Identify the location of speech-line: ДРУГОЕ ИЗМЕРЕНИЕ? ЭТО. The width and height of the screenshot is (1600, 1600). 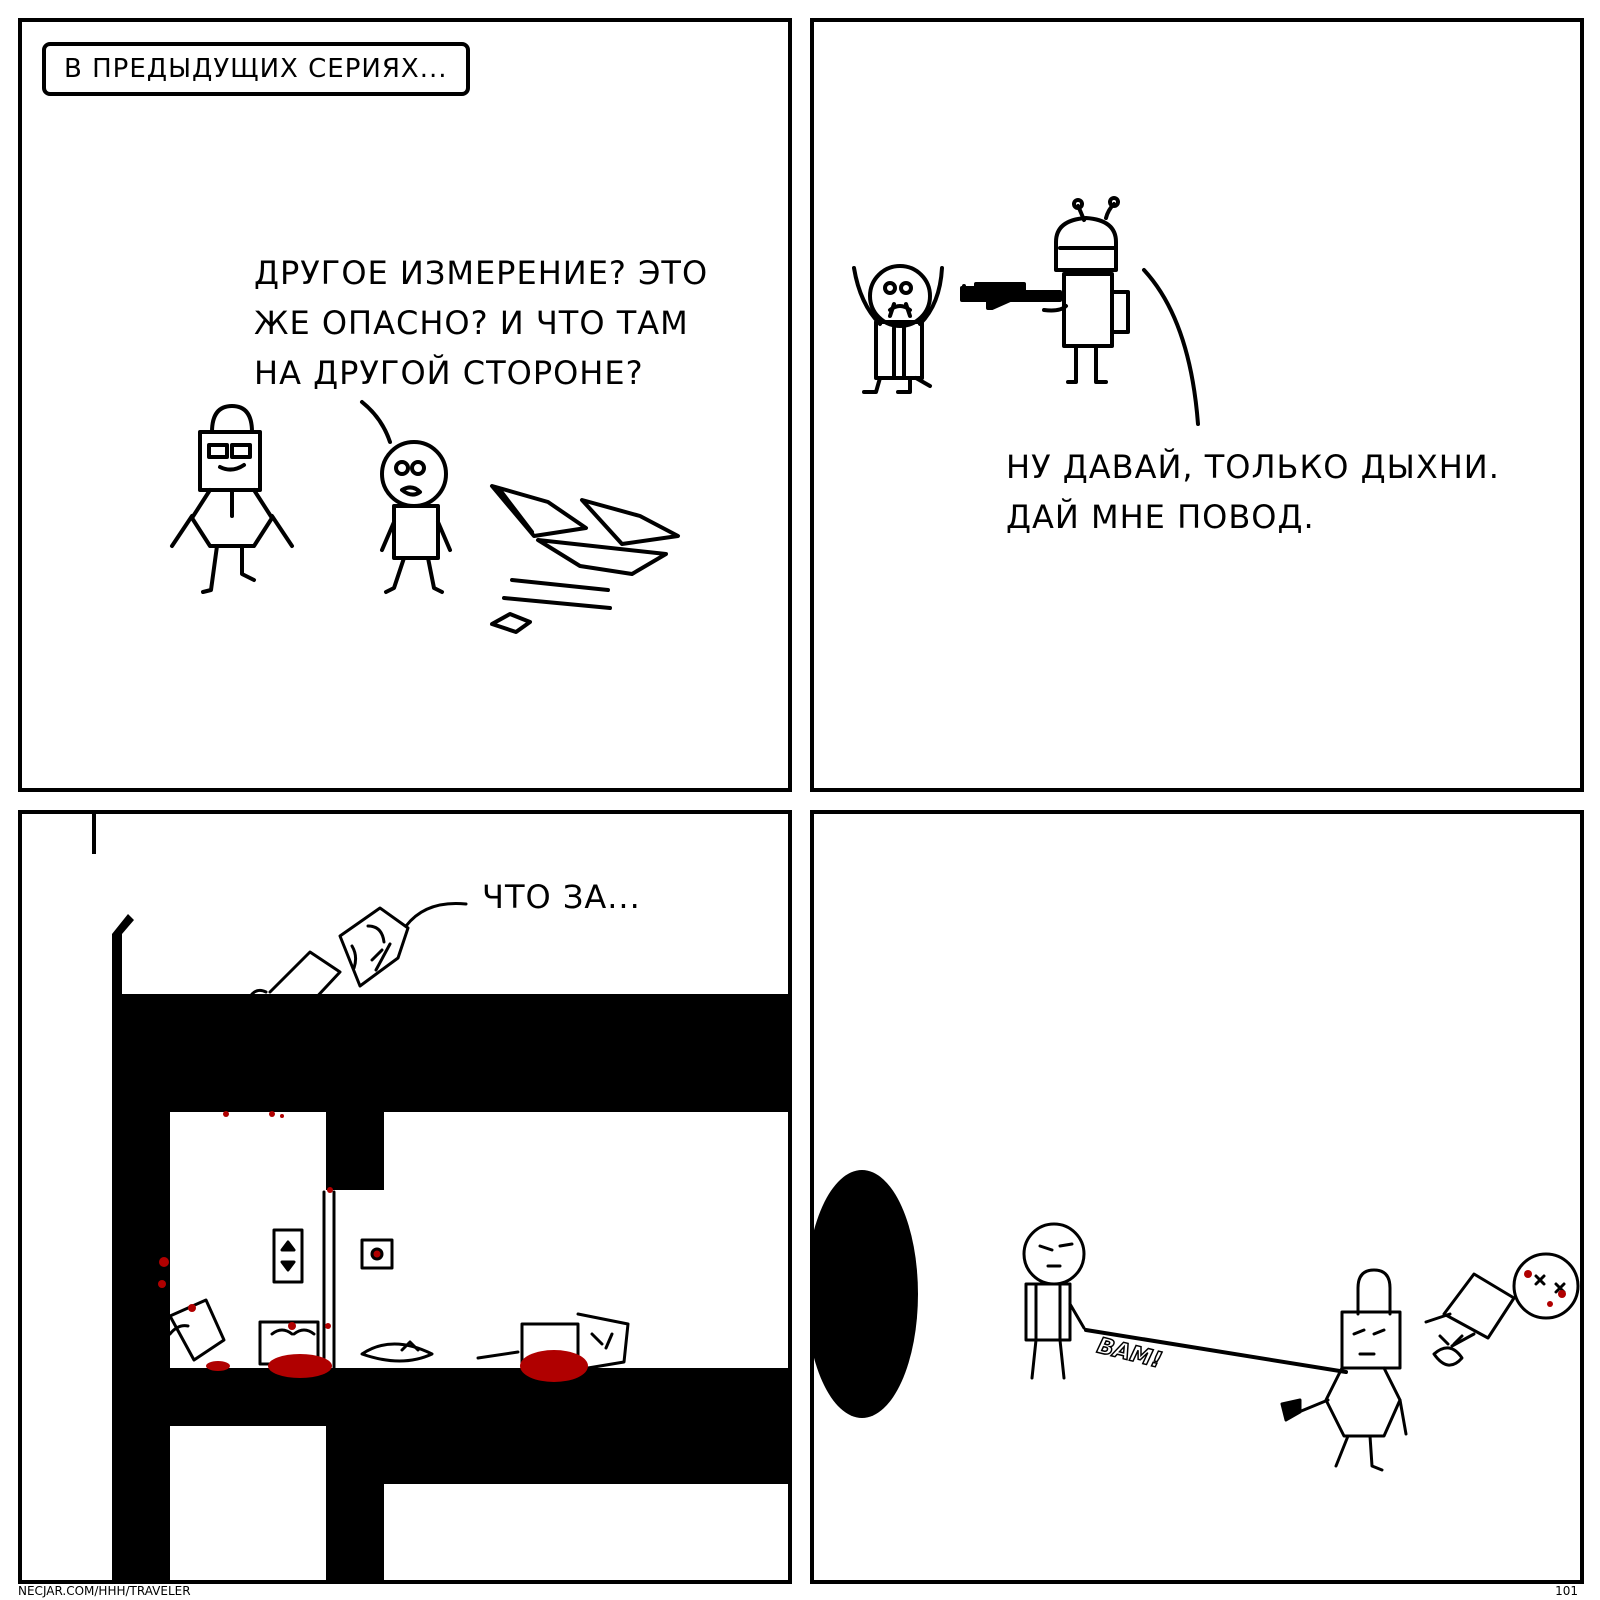
(481, 273).